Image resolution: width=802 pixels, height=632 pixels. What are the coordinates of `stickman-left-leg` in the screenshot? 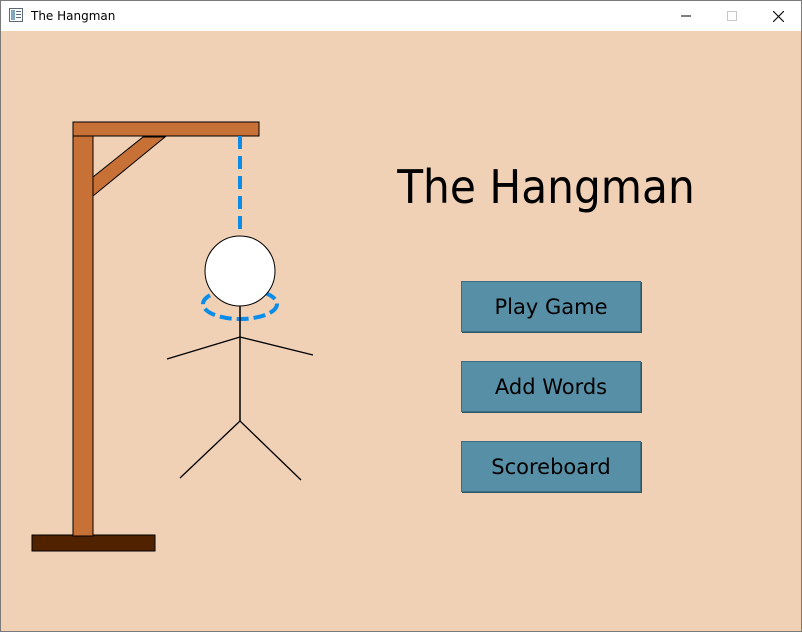 It's located at (210, 449).